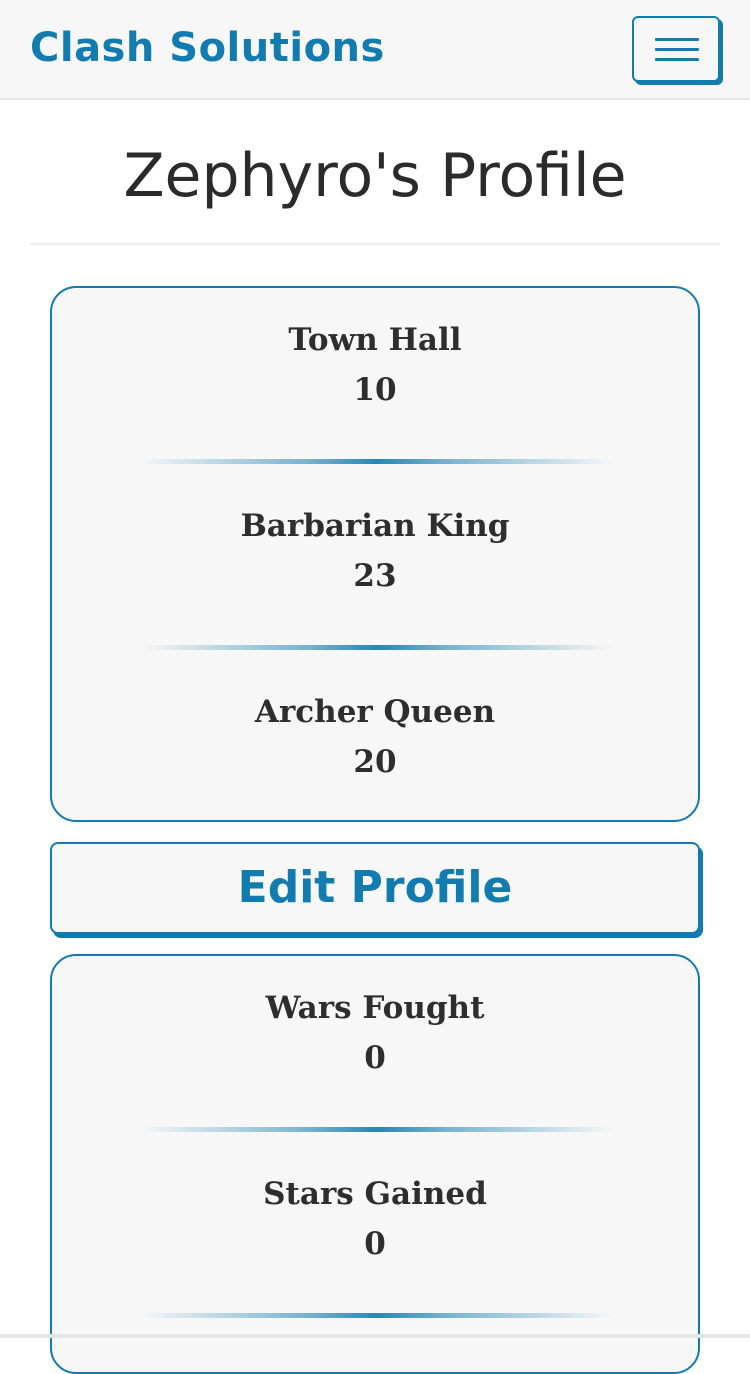  I want to click on page-bottom-edge, so click(375, 1336).